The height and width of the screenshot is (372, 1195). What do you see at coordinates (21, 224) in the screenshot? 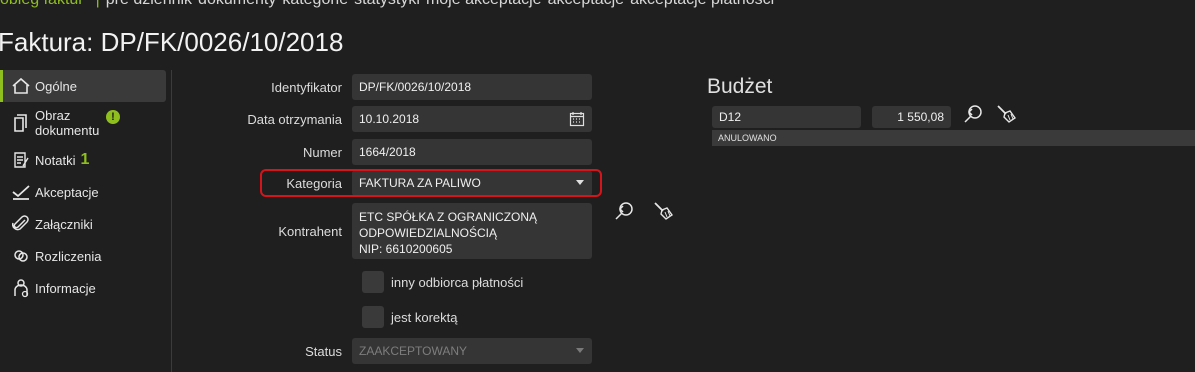
I see `paperclip-icon` at bounding box center [21, 224].